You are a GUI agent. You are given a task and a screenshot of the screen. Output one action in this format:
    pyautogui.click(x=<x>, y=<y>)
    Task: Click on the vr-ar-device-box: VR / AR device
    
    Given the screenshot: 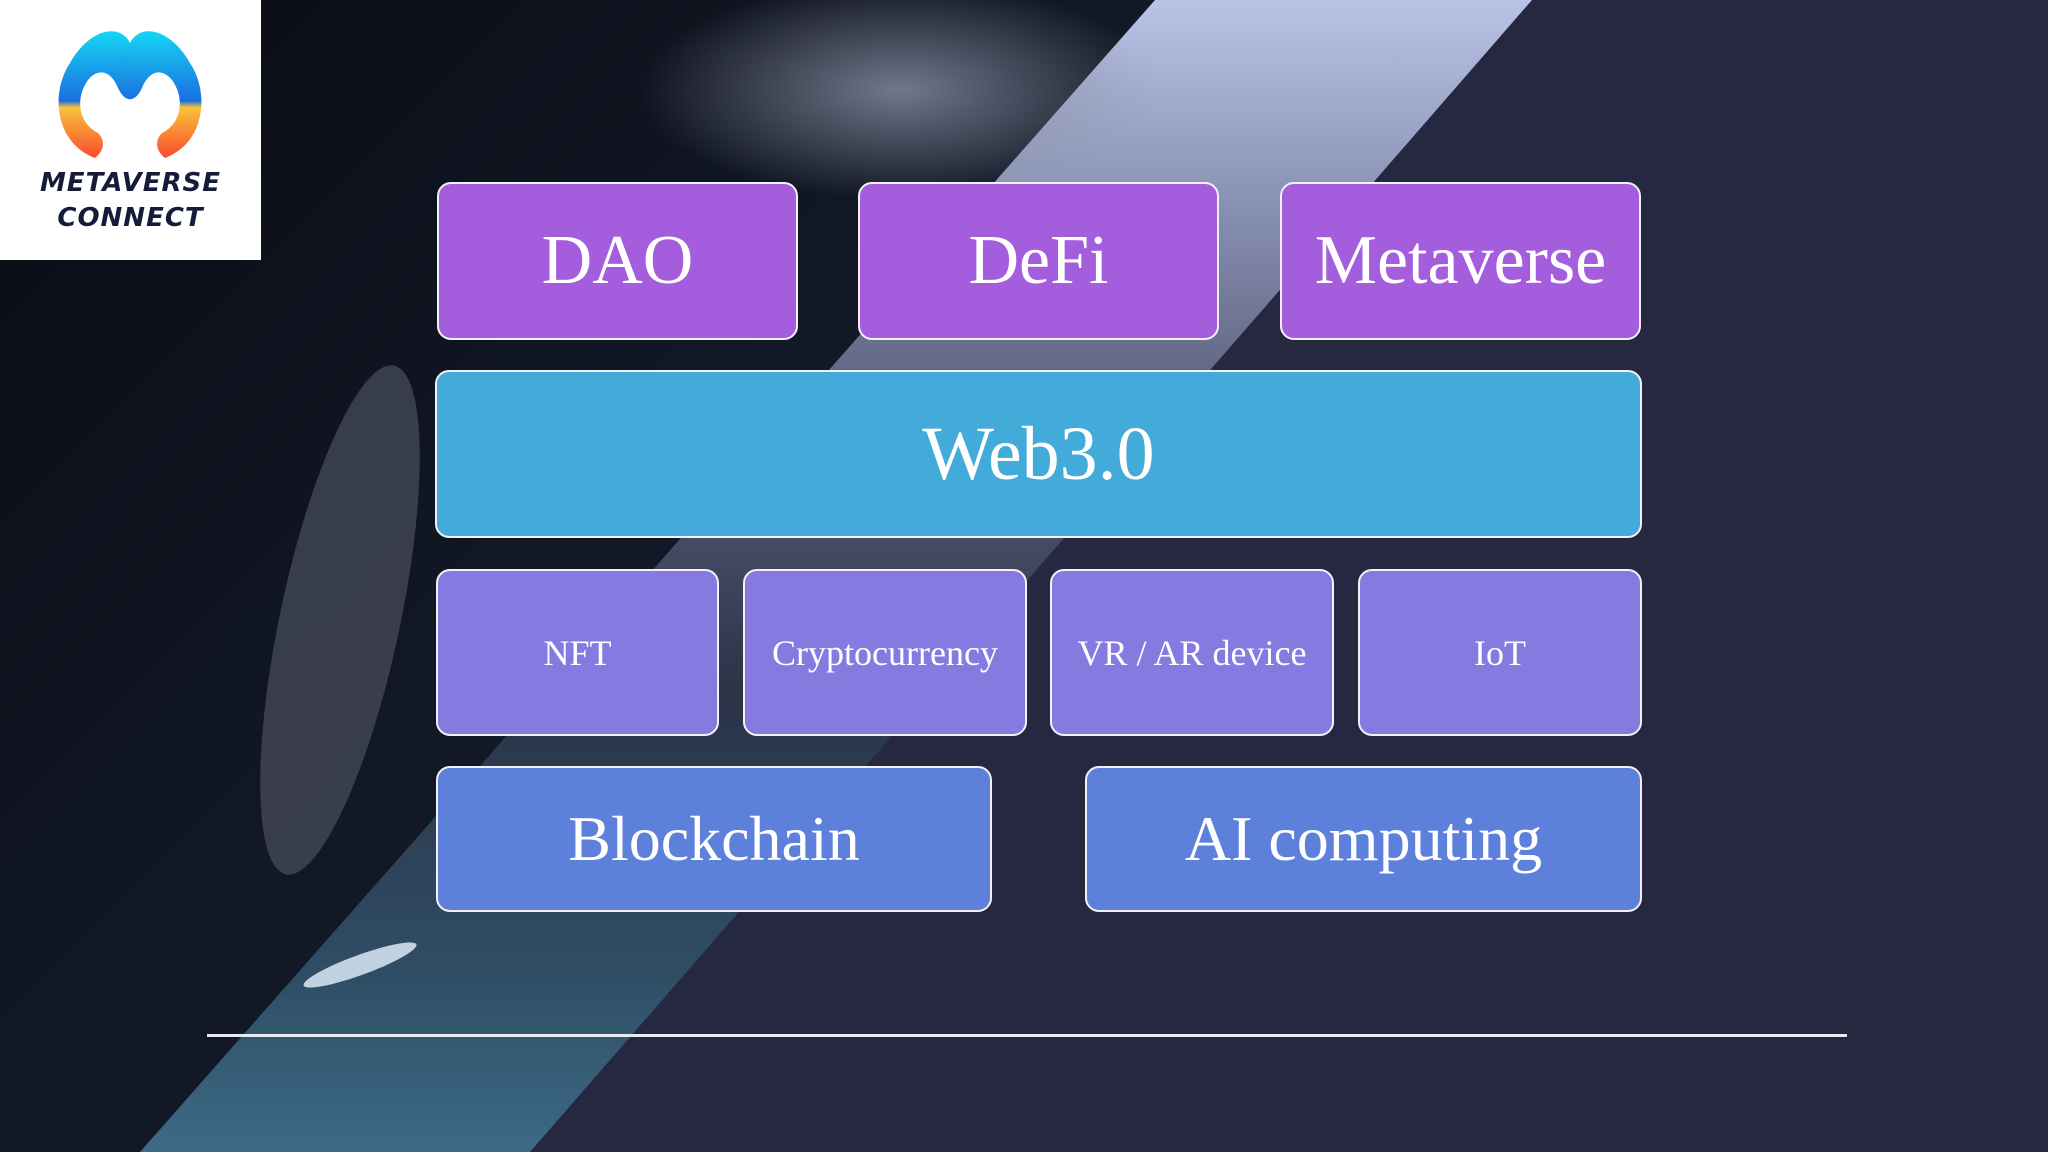 What is the action you would take?
    pyautogui.click(x=1192, y=652)
    